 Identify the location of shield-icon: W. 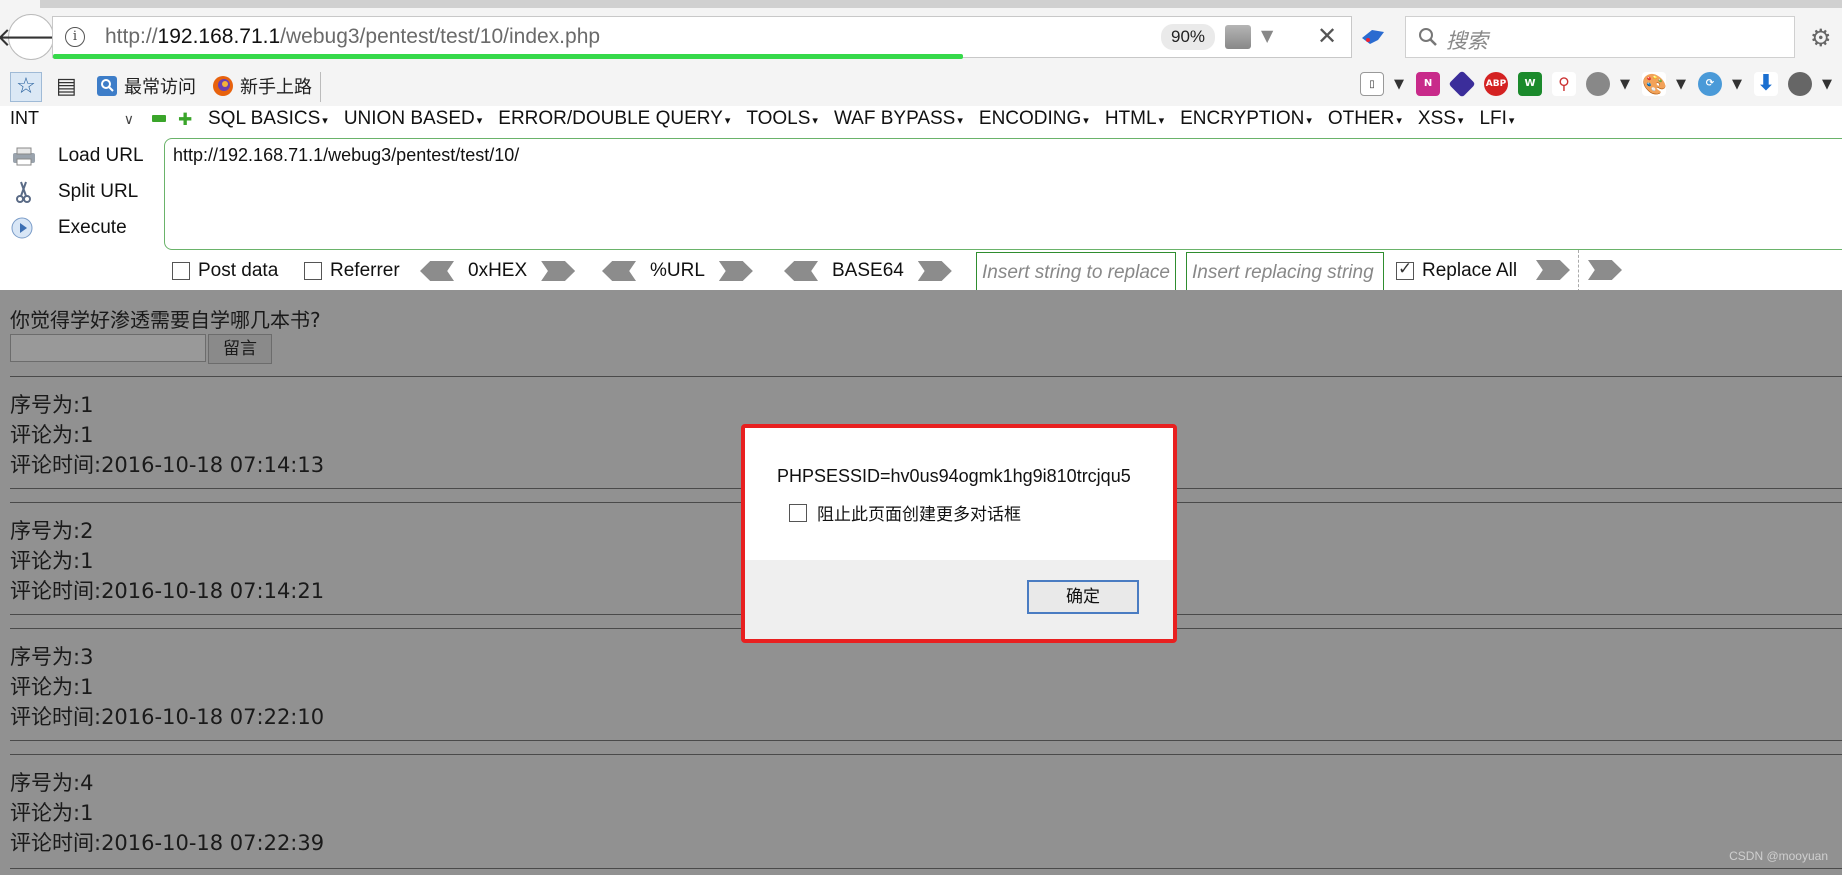
(1530, 84).